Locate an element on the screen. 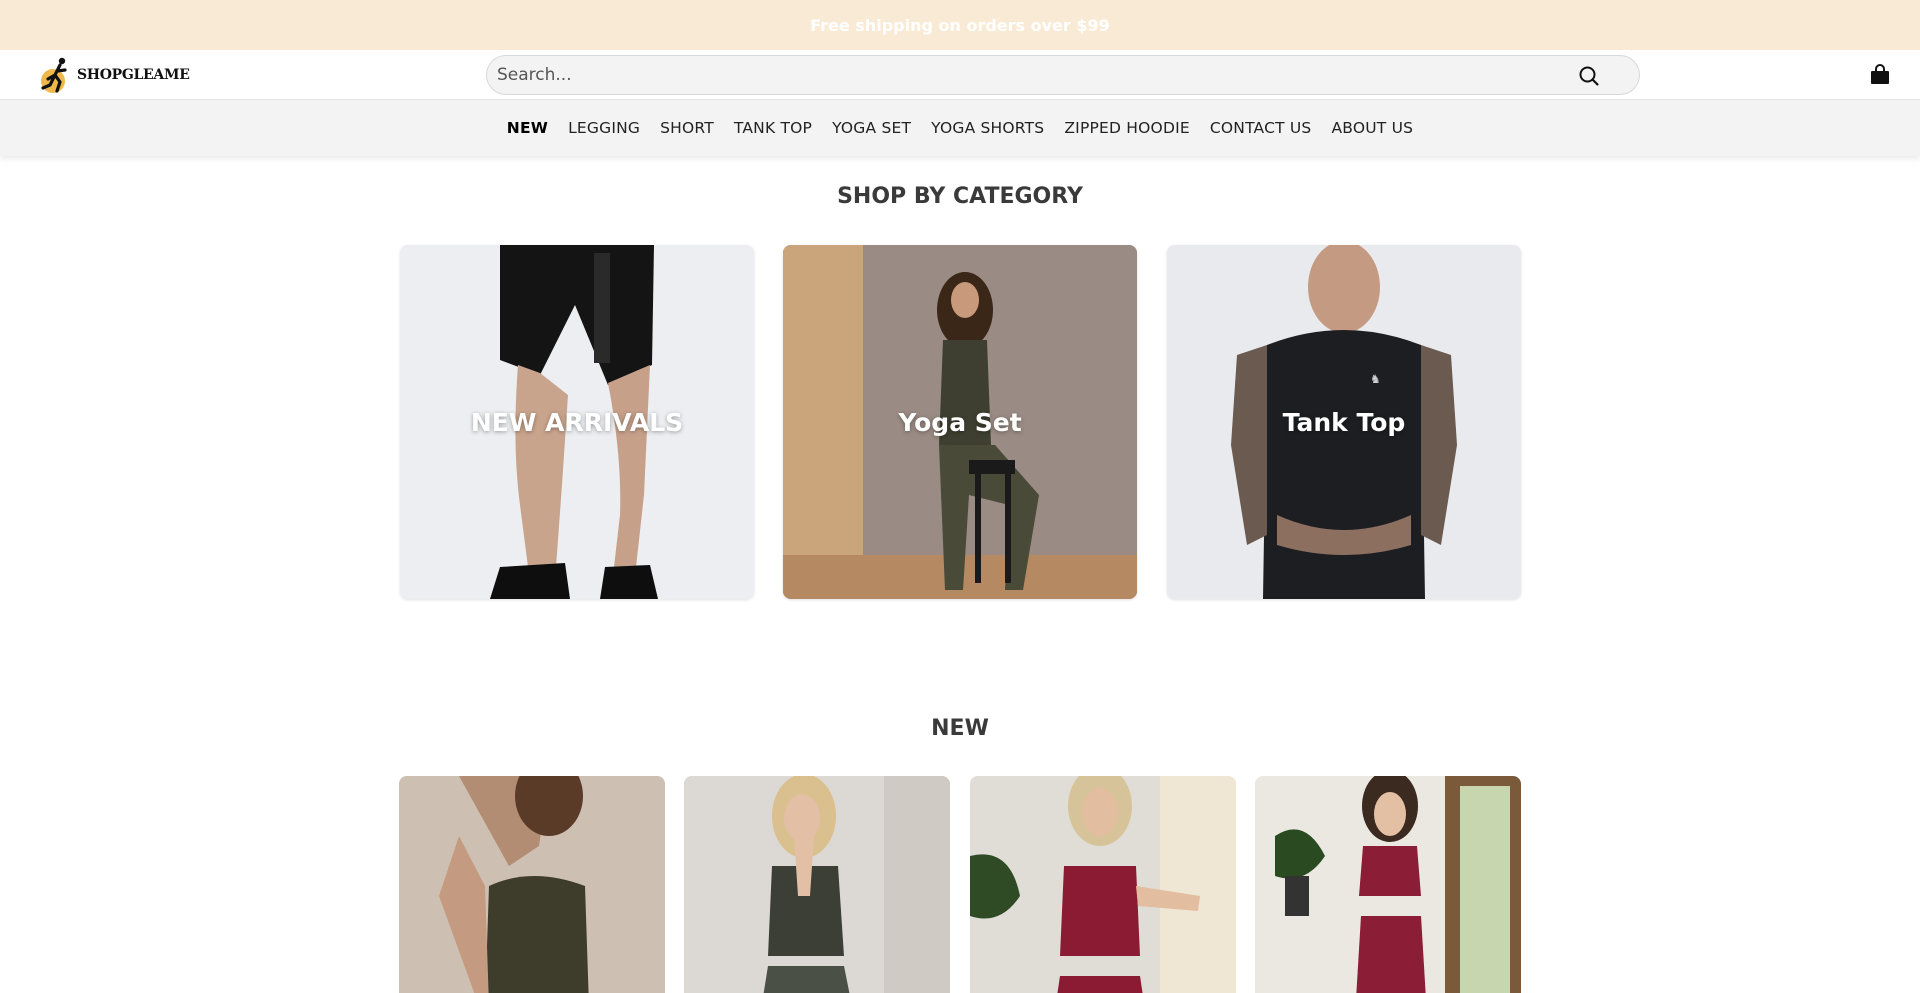 The height and width of the screenshot is (993, 1920). category-label: Yoga Set is located at coordinates (960, 422).